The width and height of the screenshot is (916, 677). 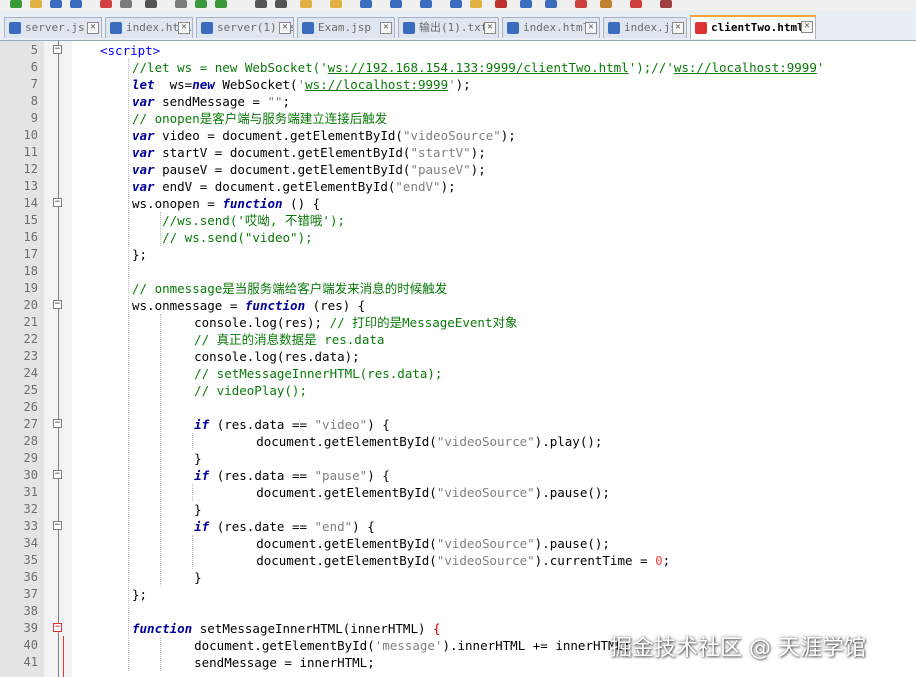 I want to click on code-line: 24 // setMessageInnerHTML(res.data);, so click(x=470, y=373).